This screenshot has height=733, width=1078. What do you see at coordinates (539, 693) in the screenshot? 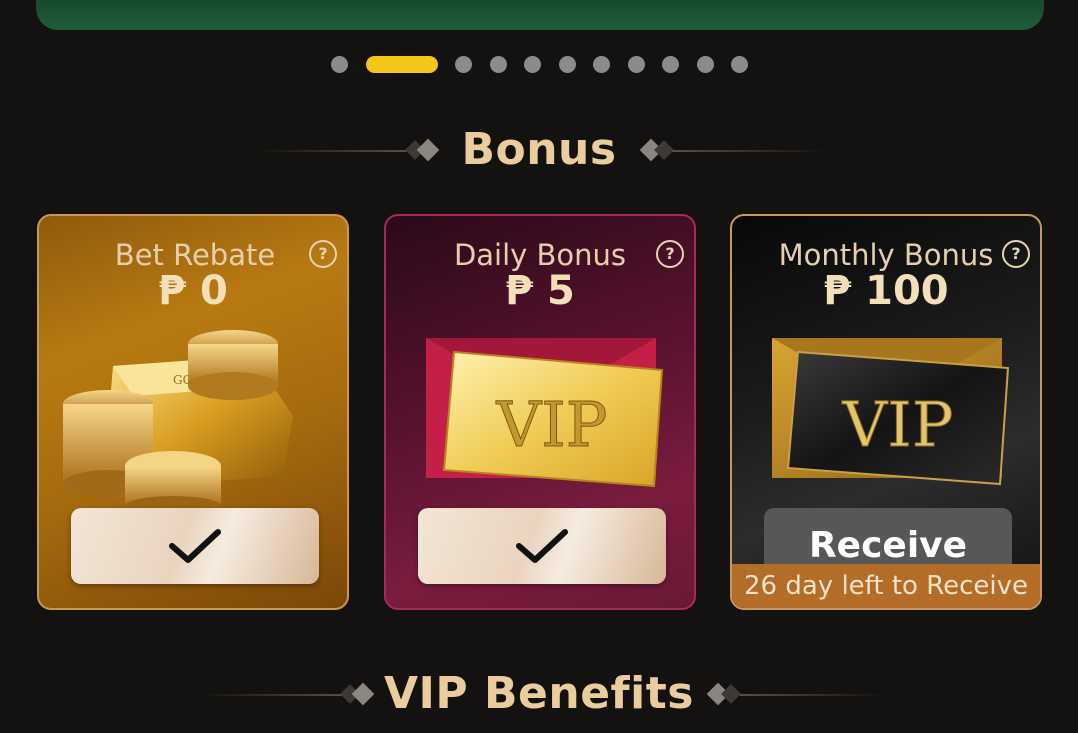
I see `section-title-vip-benefits: VIP Benefits` at bounding box center [539, 693].